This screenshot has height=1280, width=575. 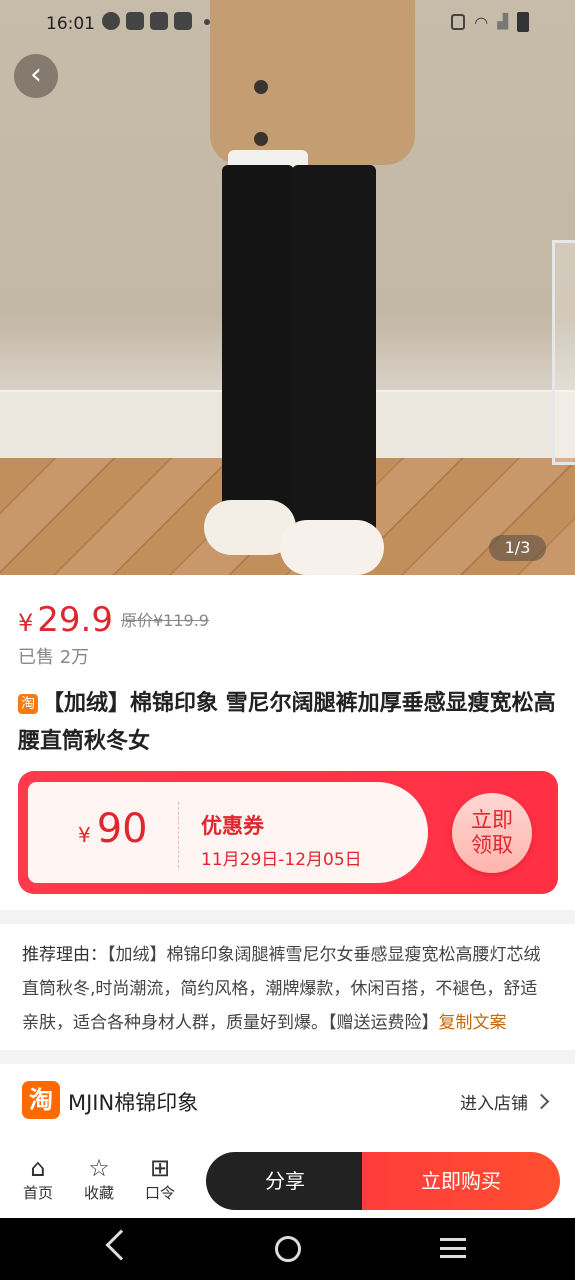 I want to click on home-button: ⌂ 首页, so click(x=38, y=1178).